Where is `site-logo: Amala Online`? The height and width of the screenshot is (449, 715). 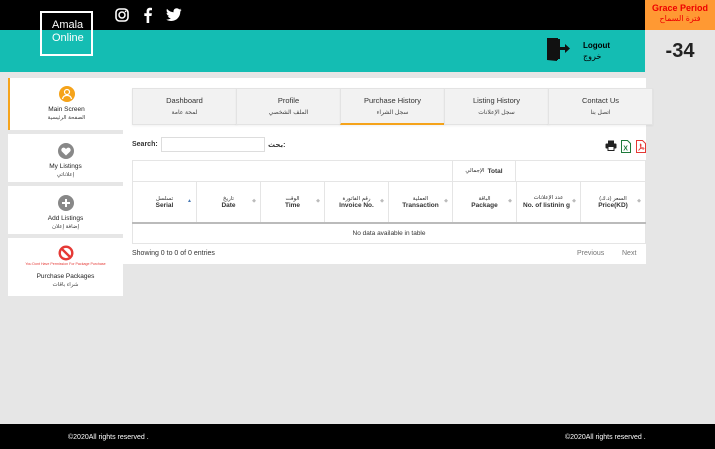
site-logo: Amala Online is located at coordinates (66, 33).